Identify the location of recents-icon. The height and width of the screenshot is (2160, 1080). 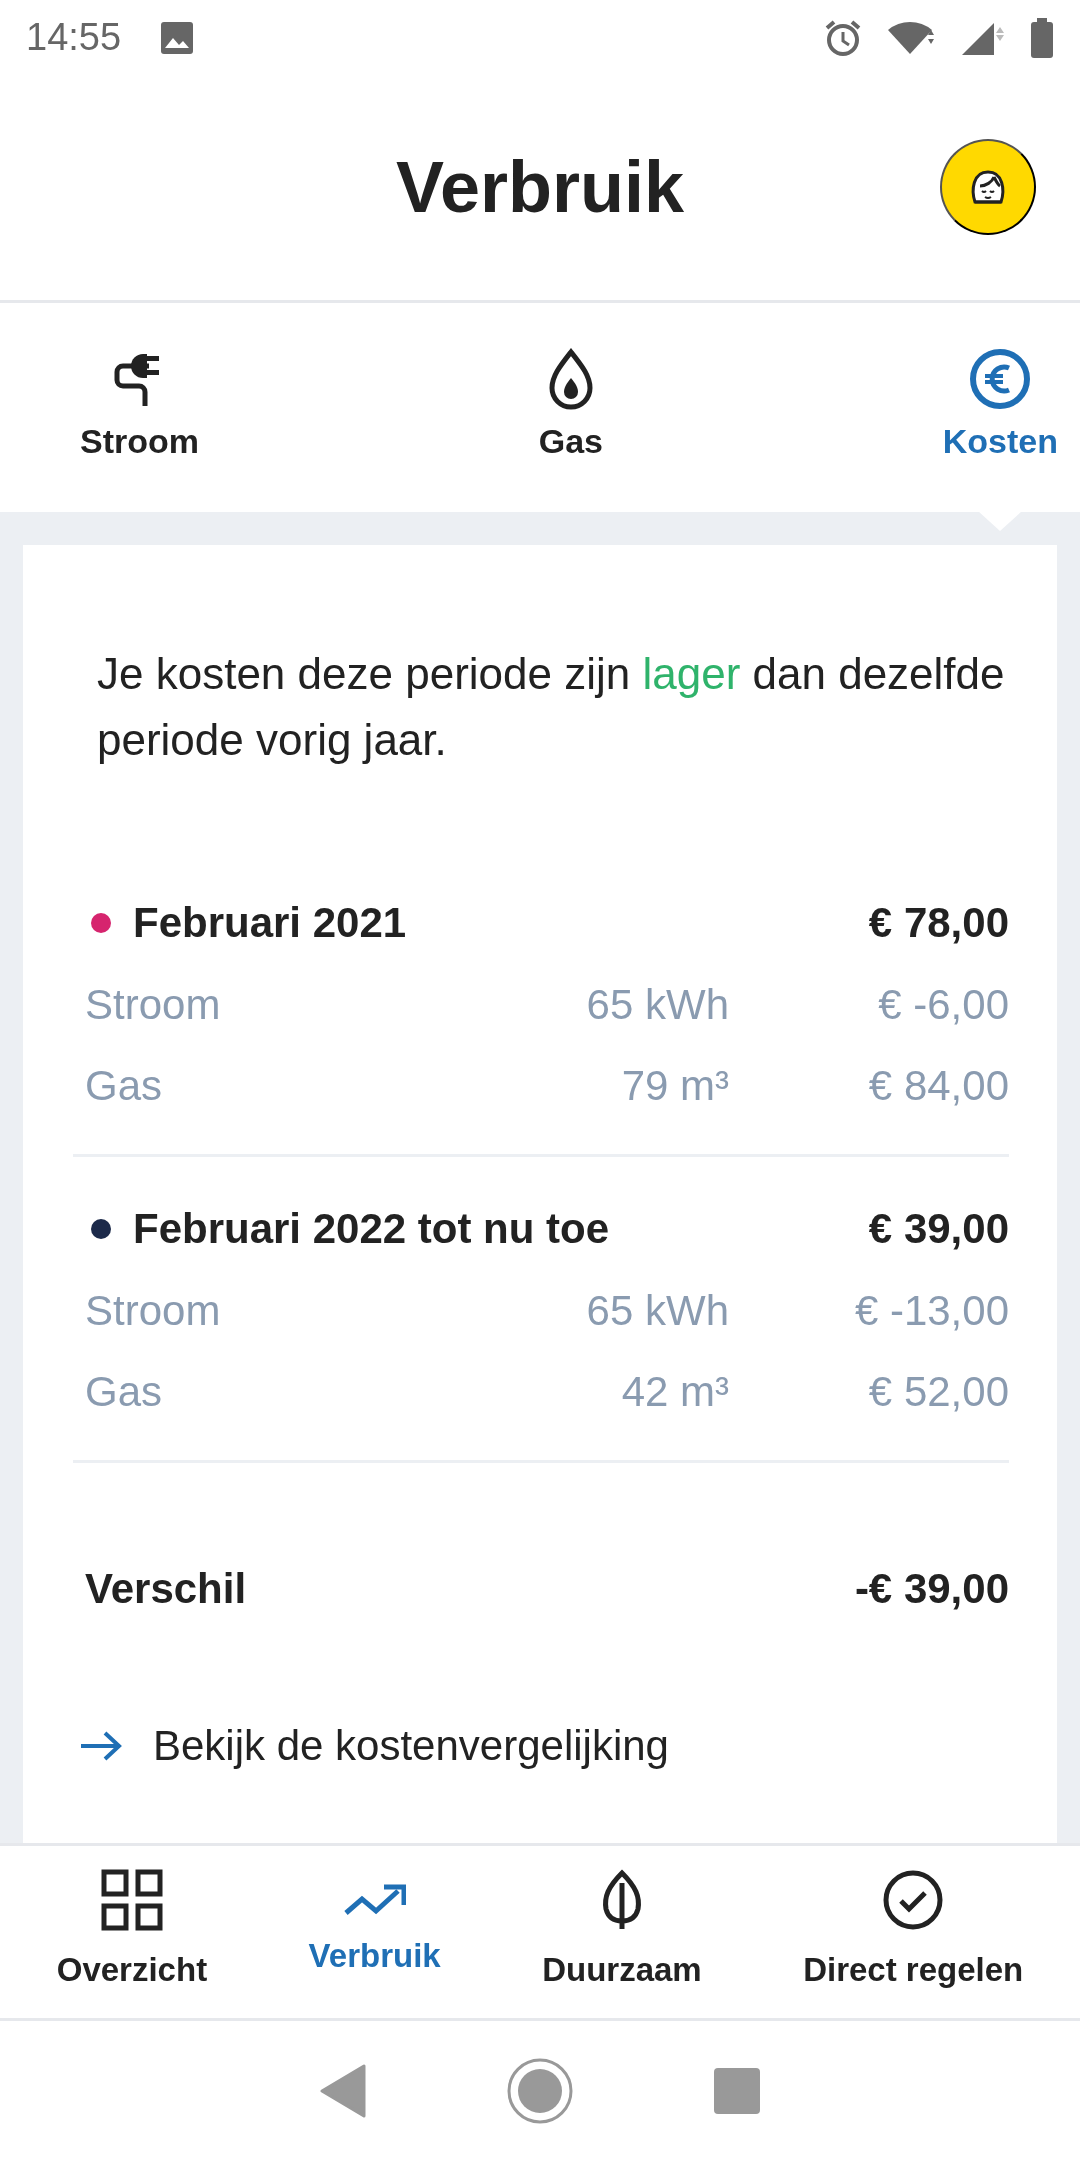
(737, 2090).